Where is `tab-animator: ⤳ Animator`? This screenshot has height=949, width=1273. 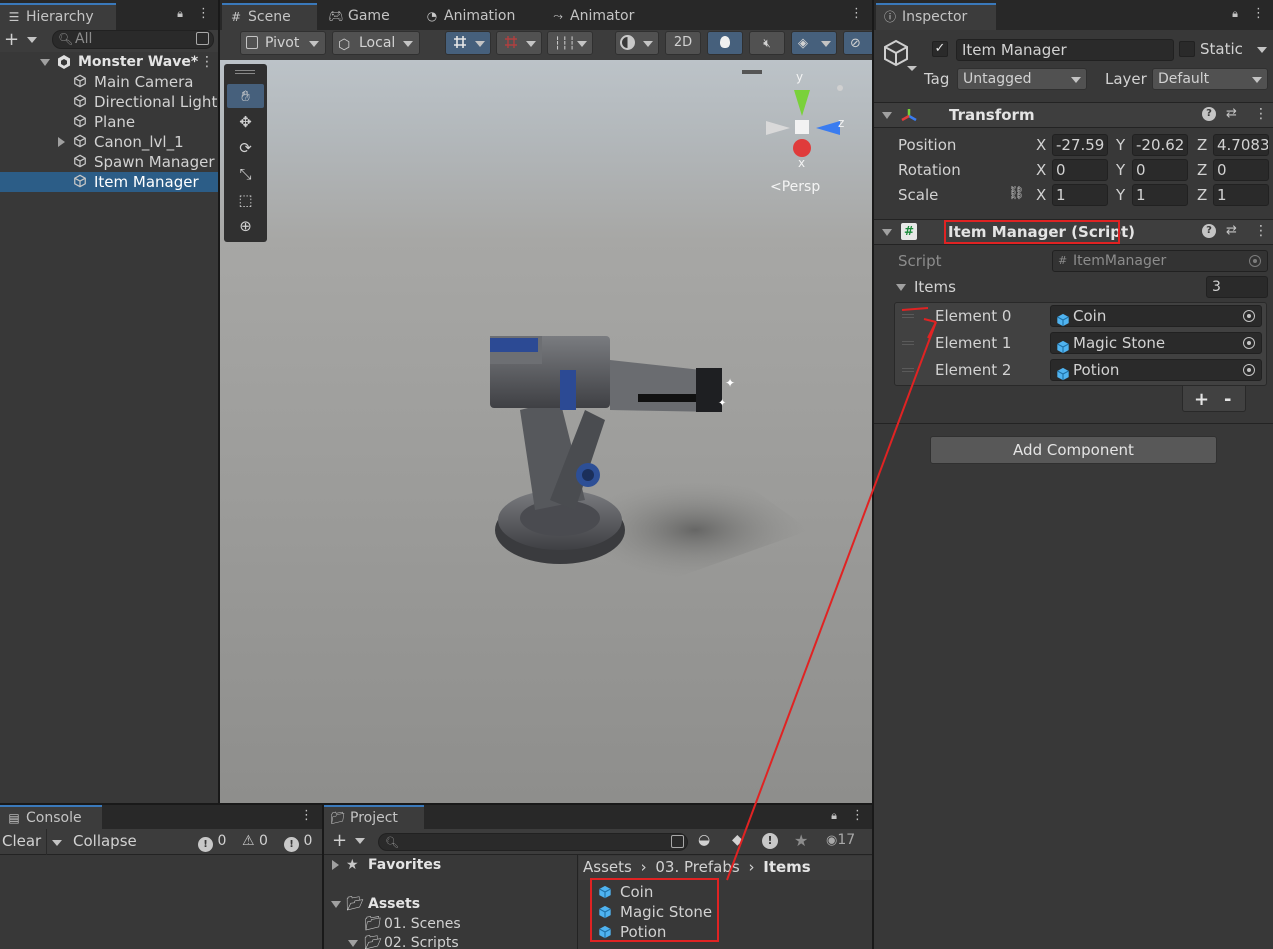
tab-animator: ⤳ Animator is located at coordinates (593, 16).